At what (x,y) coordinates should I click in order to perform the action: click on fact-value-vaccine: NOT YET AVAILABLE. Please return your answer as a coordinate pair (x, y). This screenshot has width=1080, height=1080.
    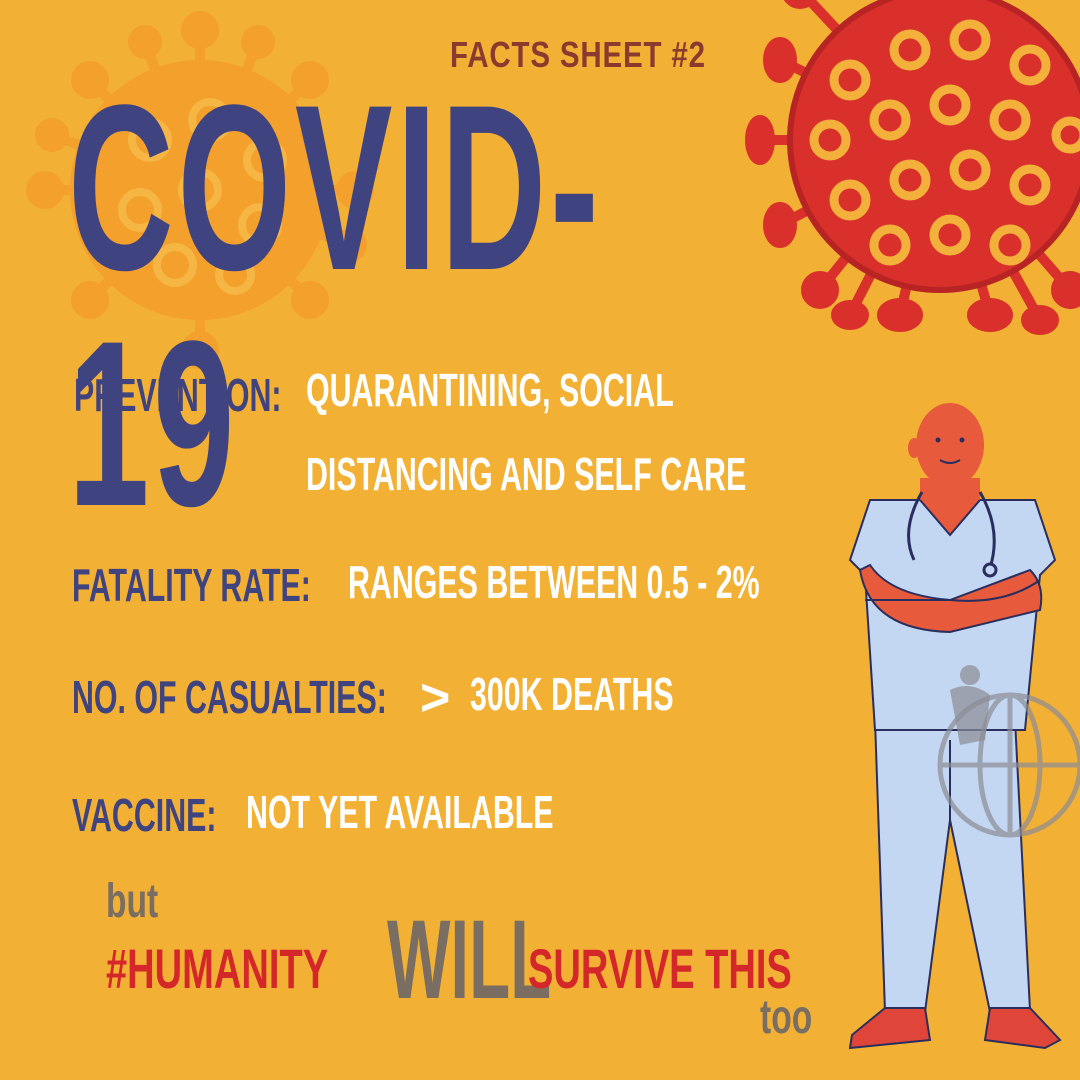
    Looking at the image, I should click on (400, 812).